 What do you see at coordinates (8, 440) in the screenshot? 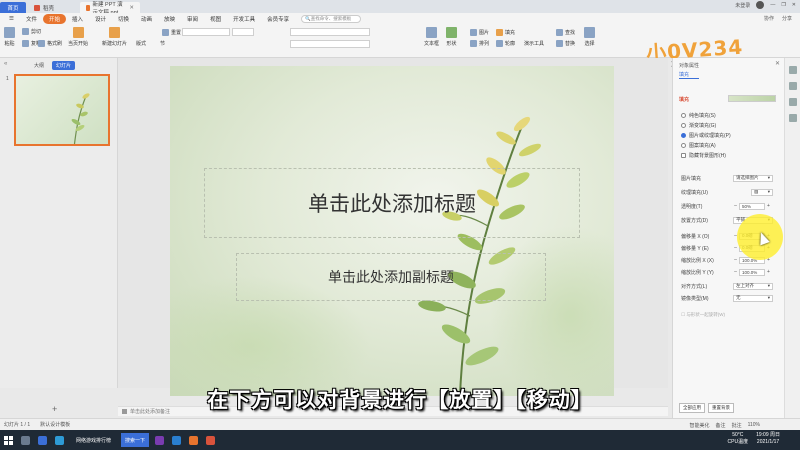
I see `windows-start-icon` at bounding box center [8, 440].